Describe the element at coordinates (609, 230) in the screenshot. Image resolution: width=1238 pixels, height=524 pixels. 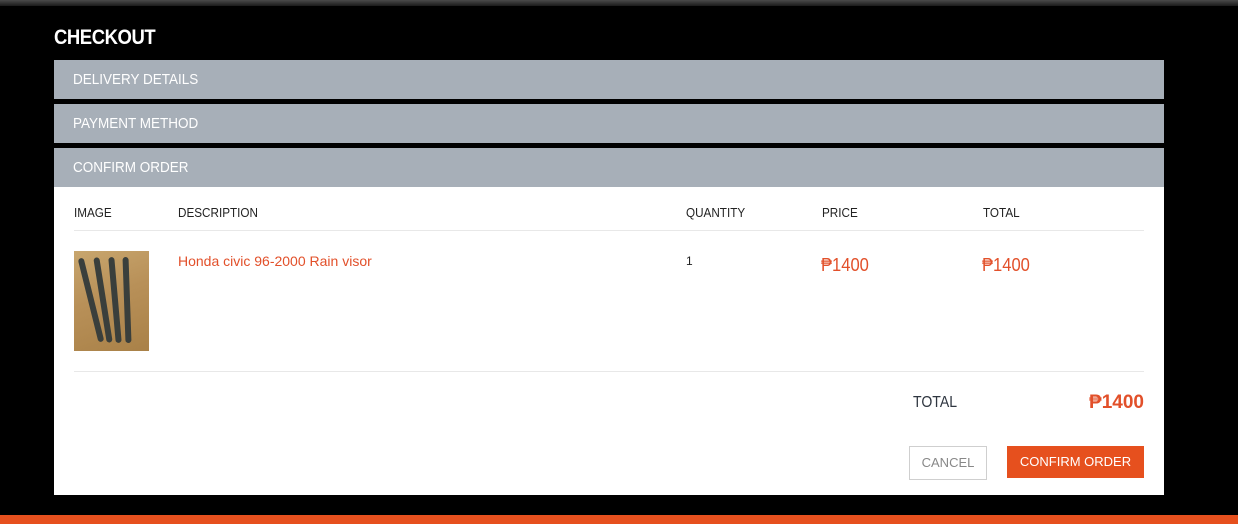
I see `header-divider` at that location.